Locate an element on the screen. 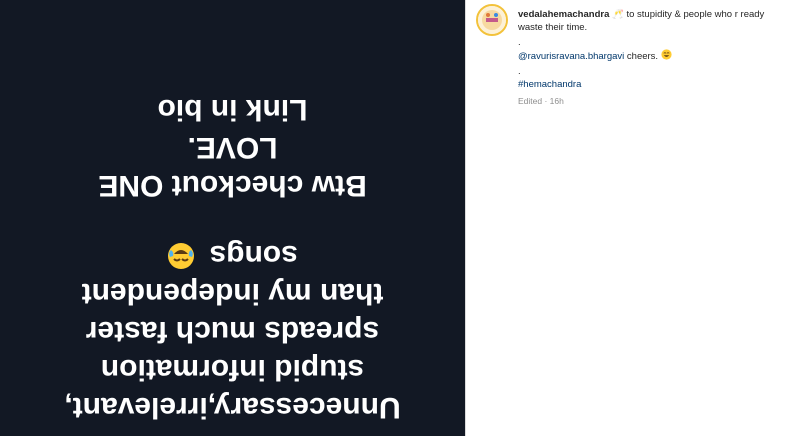 Image resolution: width=800 pixels, height=436 pixels. edited-label: Edited is located at coordinates (530, 101).